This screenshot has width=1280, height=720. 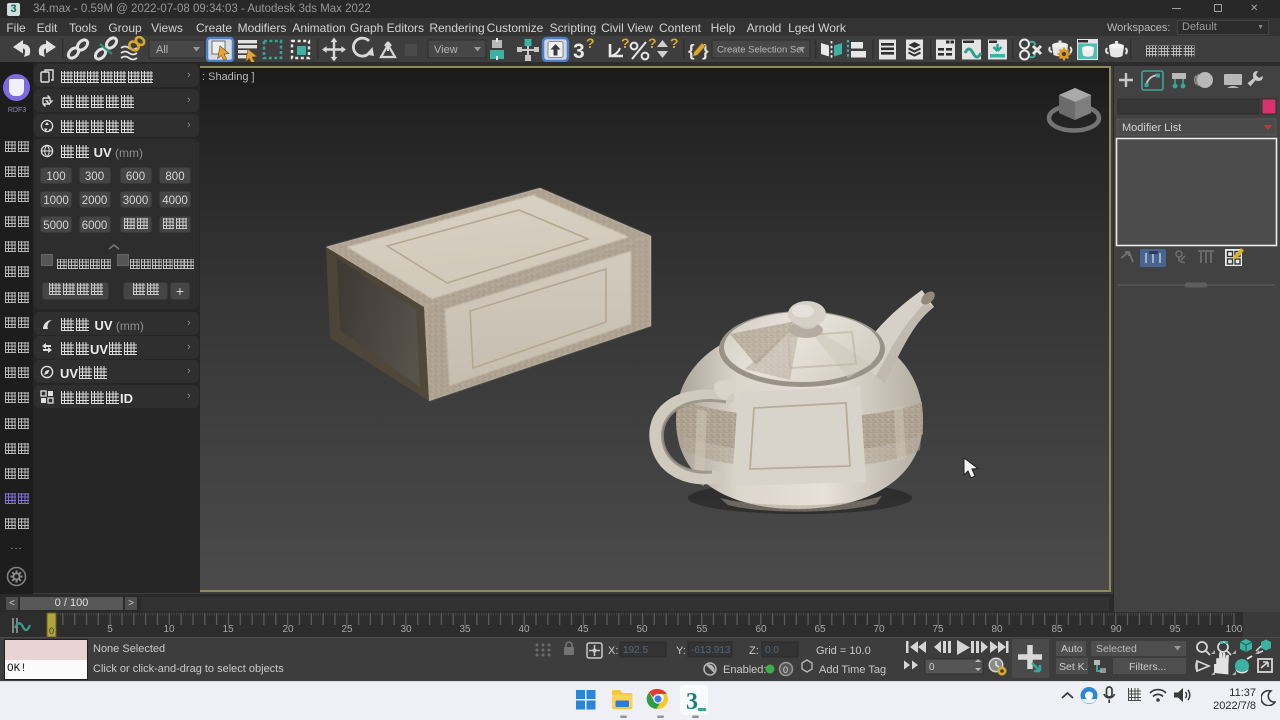 I want to click on svg-text: Enabled:, so click(x=744, y=670).